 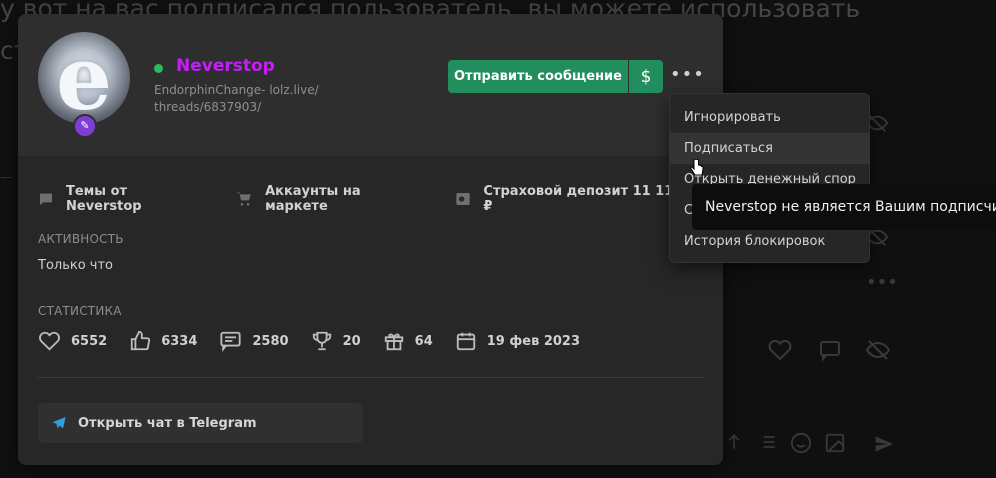 I want to click on calendar-icon, so click(x=466, y=341).